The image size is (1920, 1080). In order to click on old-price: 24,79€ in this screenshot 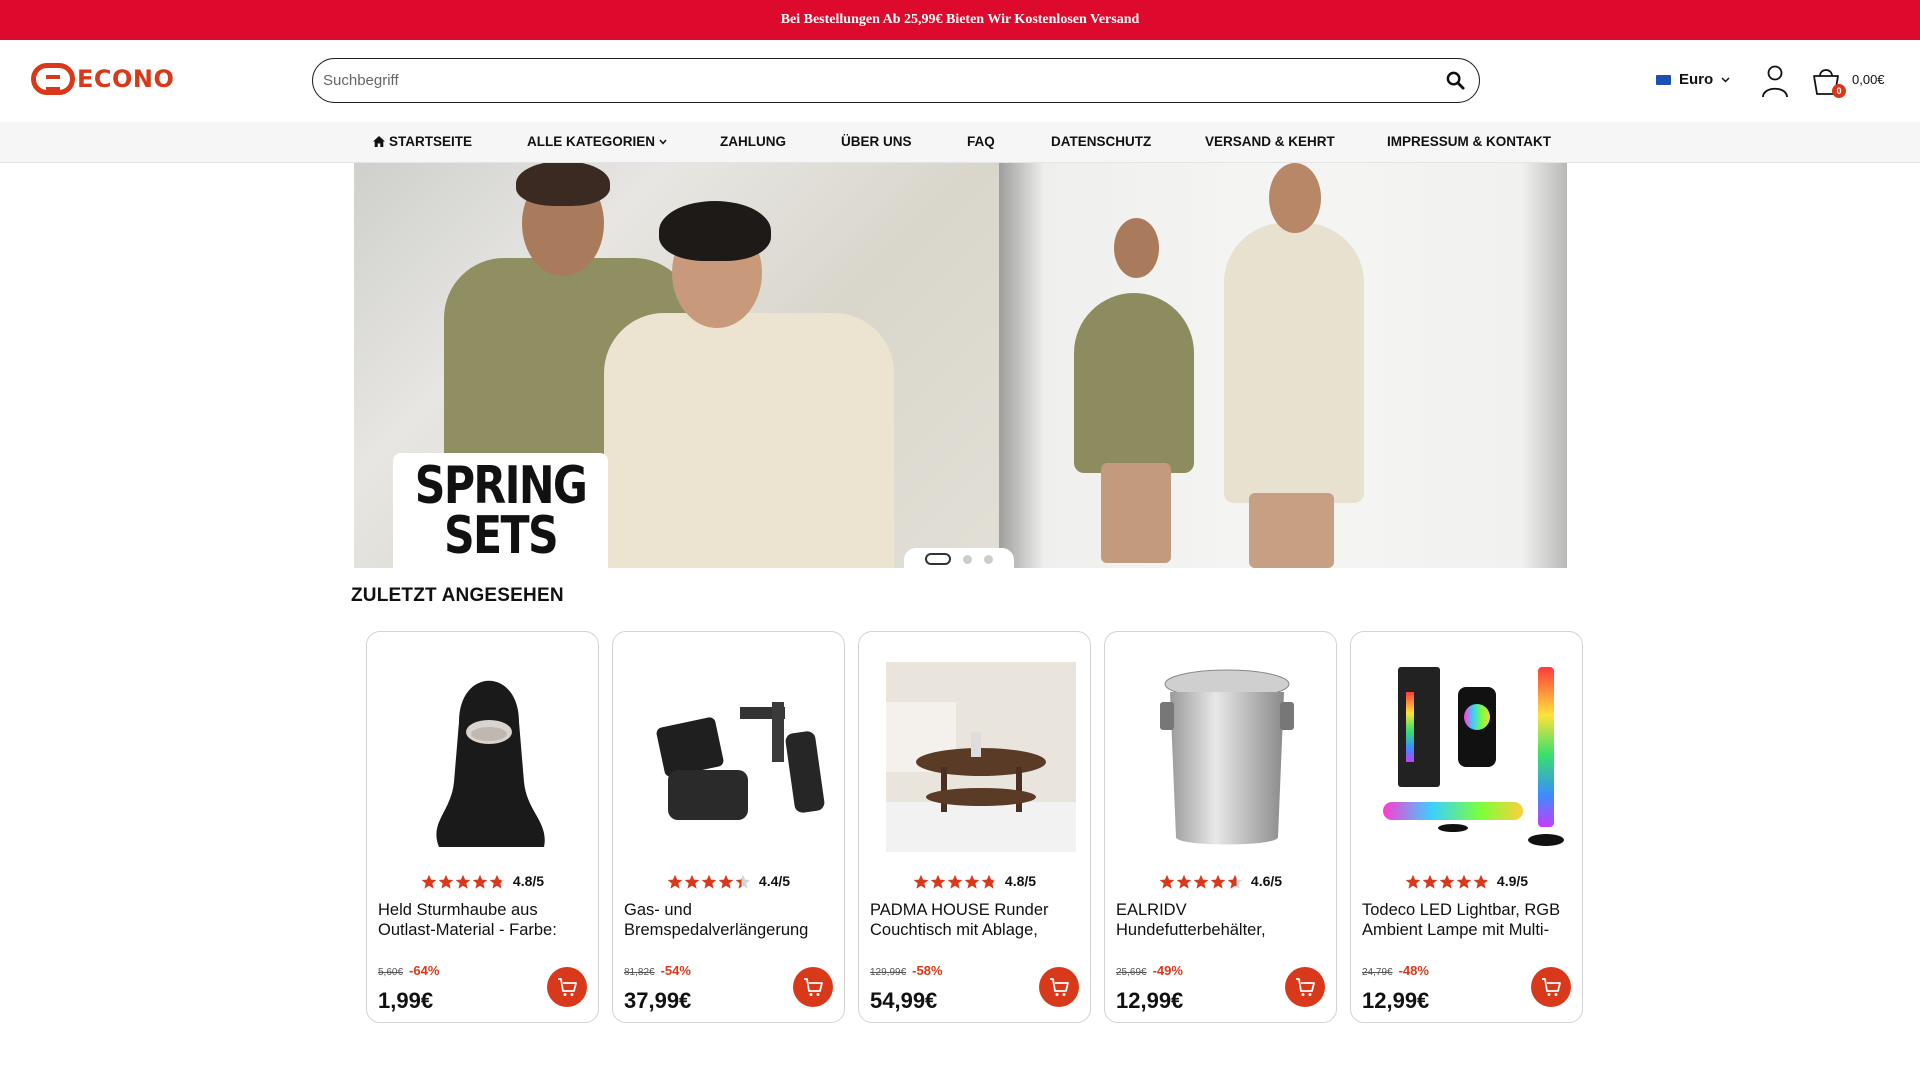, I will do `click(1377, 972)`.